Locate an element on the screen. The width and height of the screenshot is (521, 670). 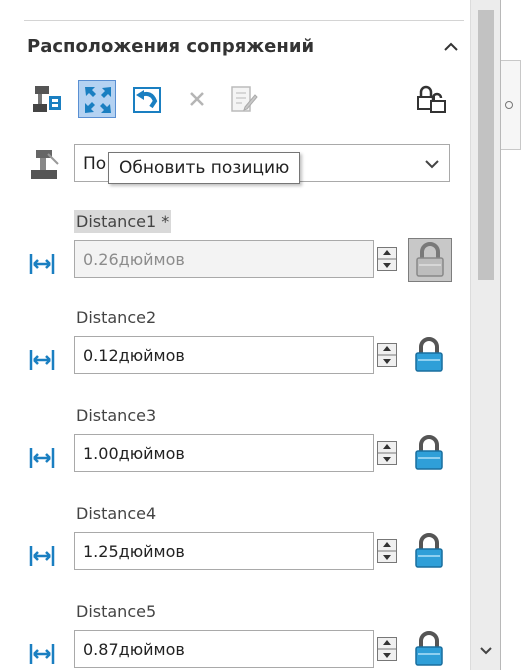
distance-input: 0.12дюймов is located at coordinates (224, 355).